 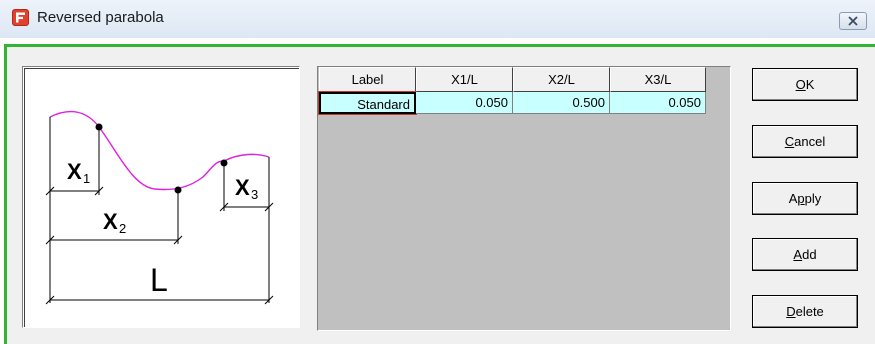 I want to click on label-length: L, so click(x=159, y=280).